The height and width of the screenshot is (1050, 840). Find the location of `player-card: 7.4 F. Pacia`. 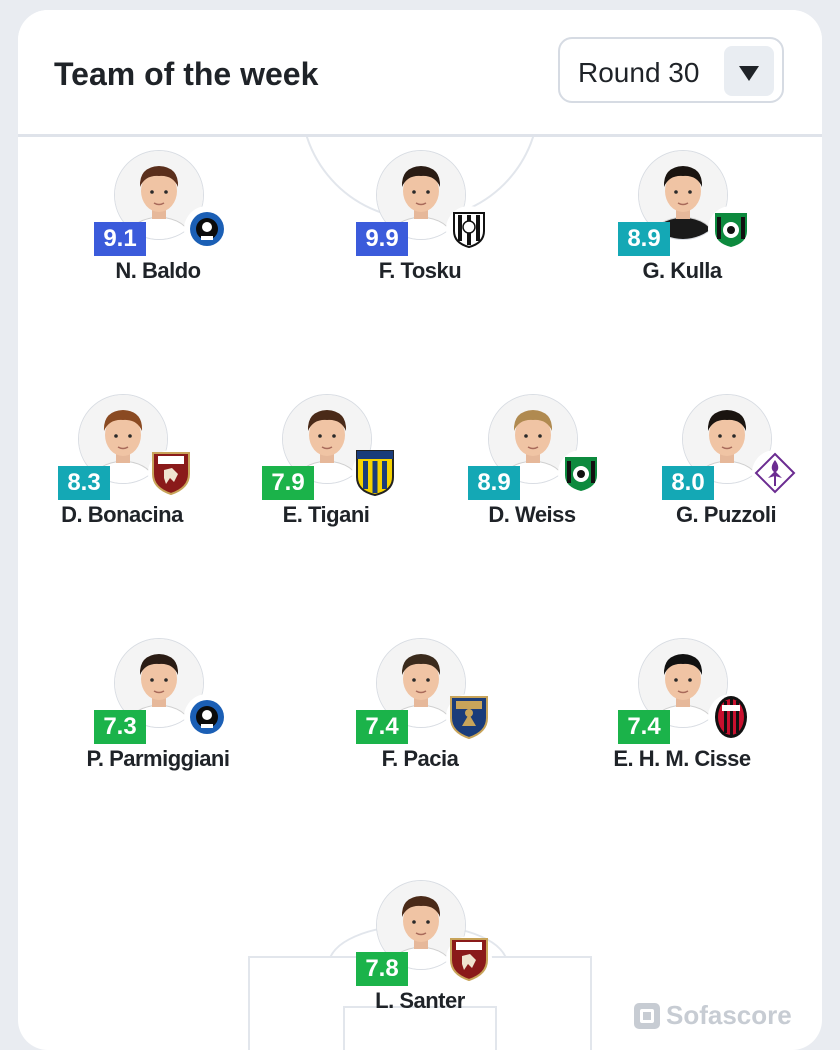

player-card: 7.4 F. Pacia is located at coordinates (420, 713).